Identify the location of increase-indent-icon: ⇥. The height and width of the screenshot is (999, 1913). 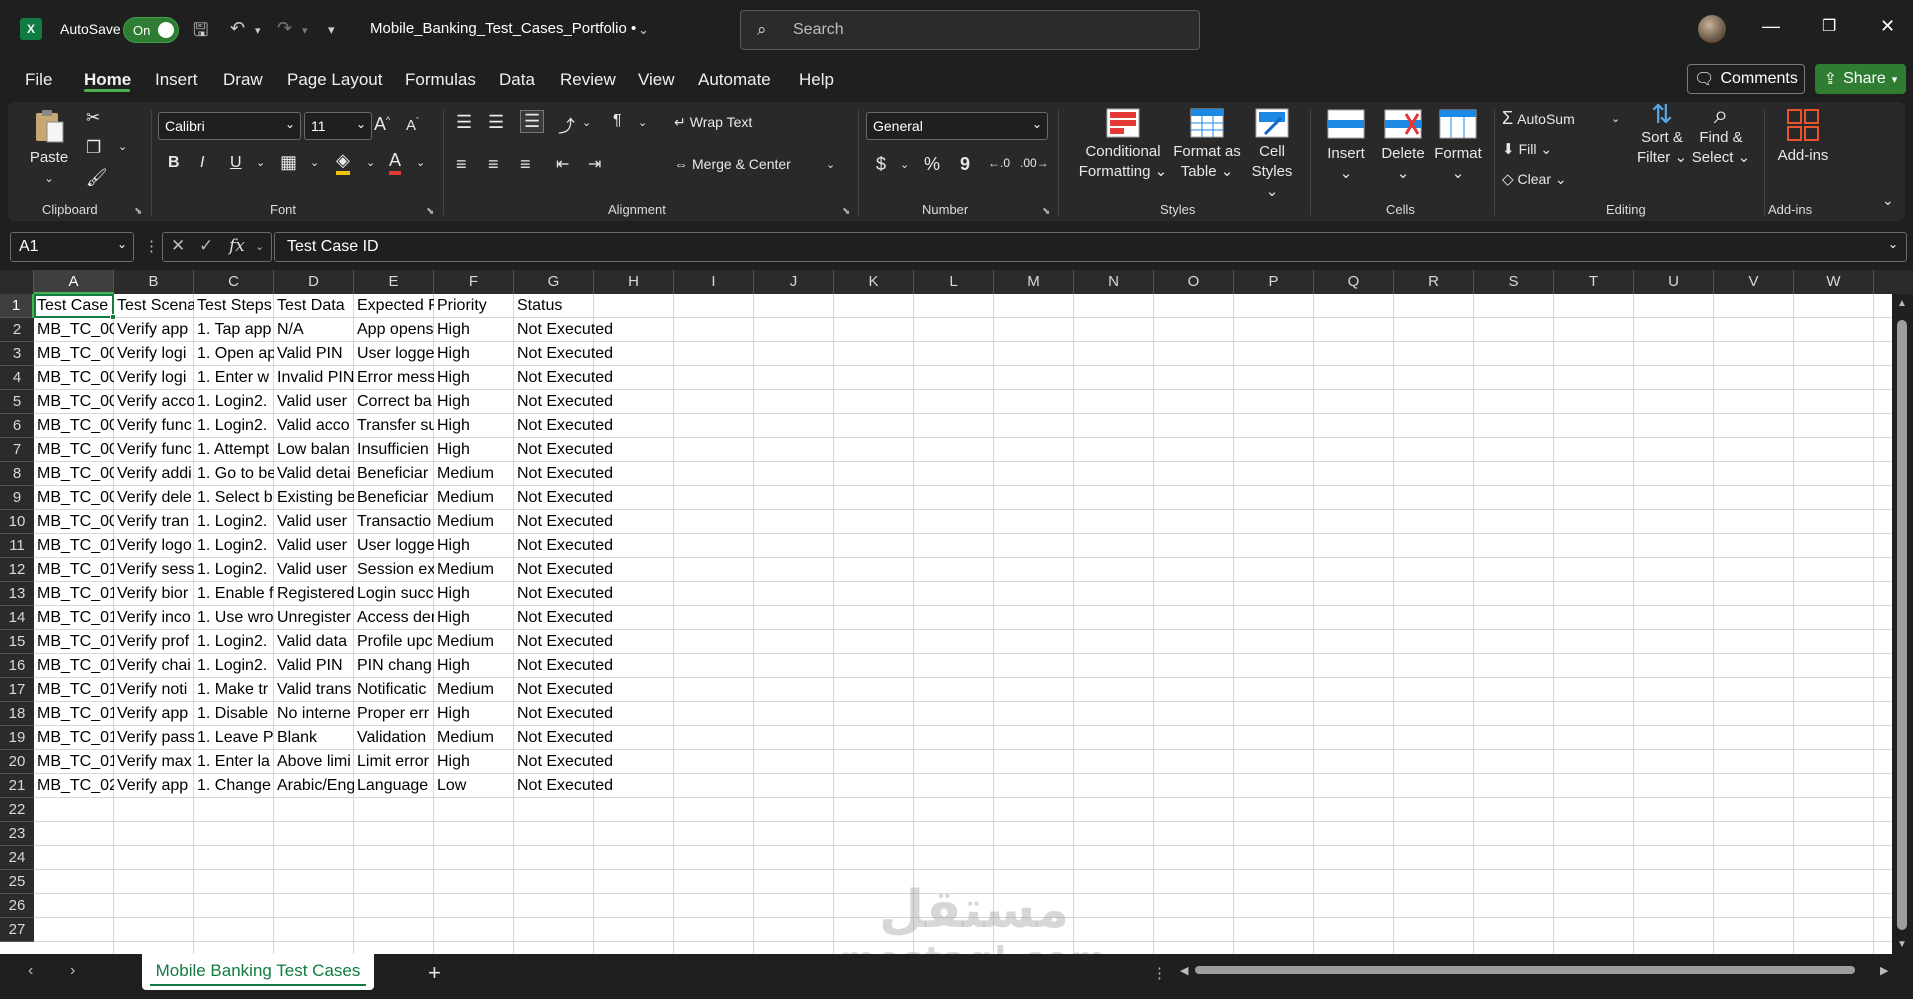
(594, 164).